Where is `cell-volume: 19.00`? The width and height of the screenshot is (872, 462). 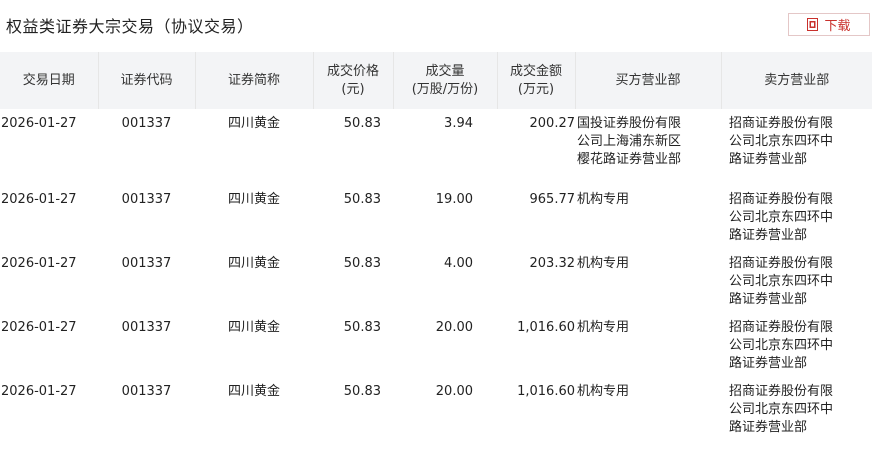 cell-volume: 19.00 is located at coordinates (454, 199).